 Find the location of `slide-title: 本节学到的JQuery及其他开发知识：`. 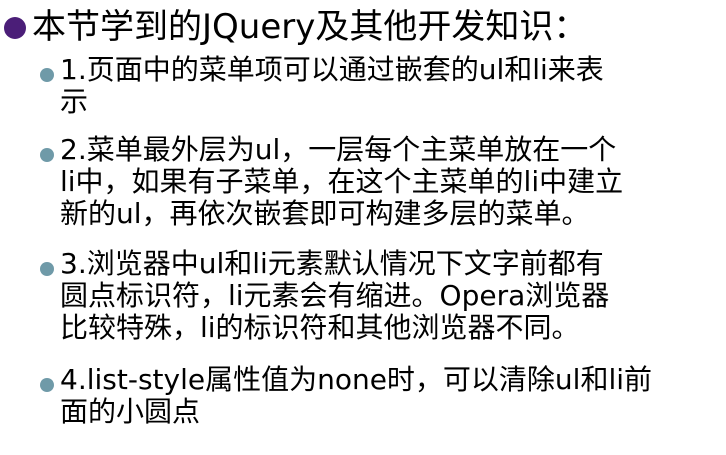

slide-title: 本节学到的JQuery及其他开发知识： is located at coordinates (310, 27).